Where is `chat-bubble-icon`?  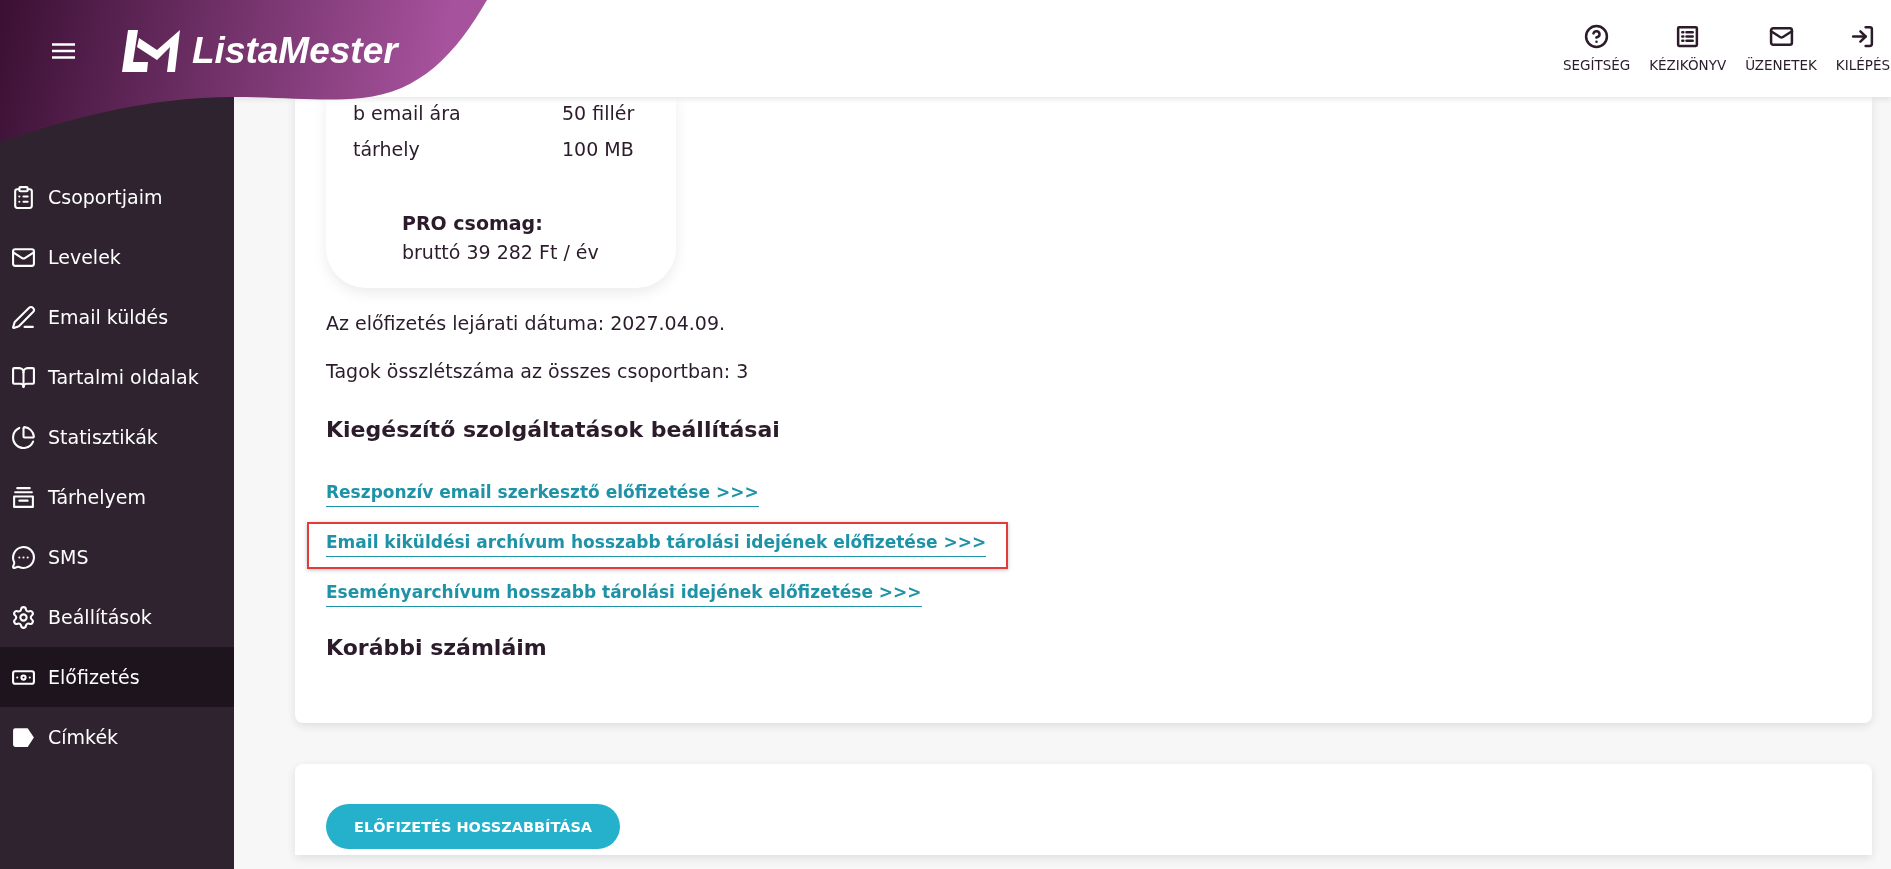 chat-bubble-icon is located at coordinates (23, 557).